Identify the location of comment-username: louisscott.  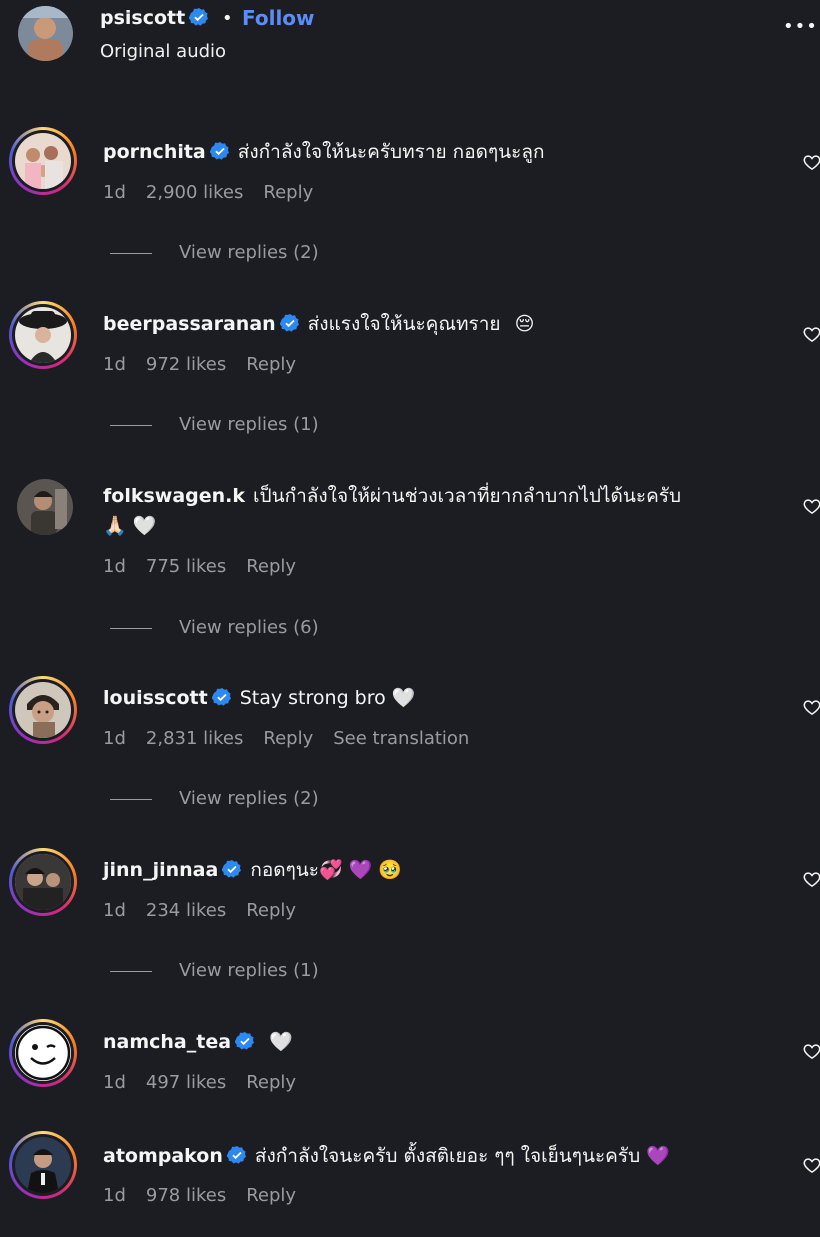
(155, 698).